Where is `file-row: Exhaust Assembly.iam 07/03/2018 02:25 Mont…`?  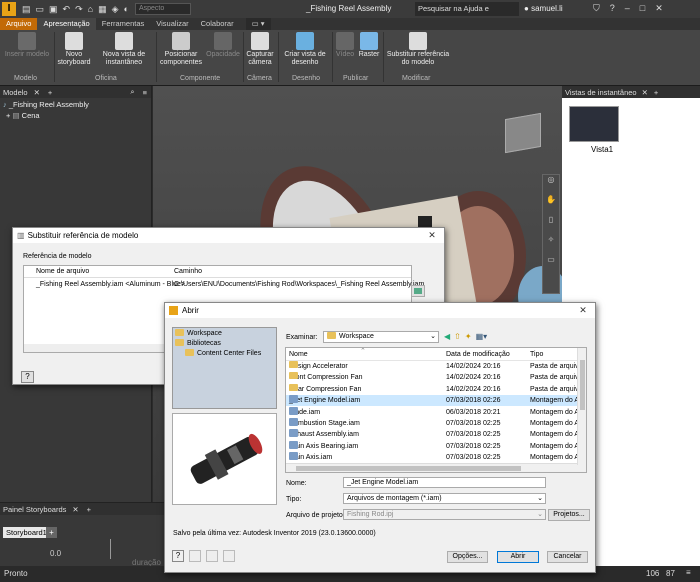
file-row: Exhaust Assembly.iam 07/03/2018 02:25 Mont… is located at coordinates (432, 434).